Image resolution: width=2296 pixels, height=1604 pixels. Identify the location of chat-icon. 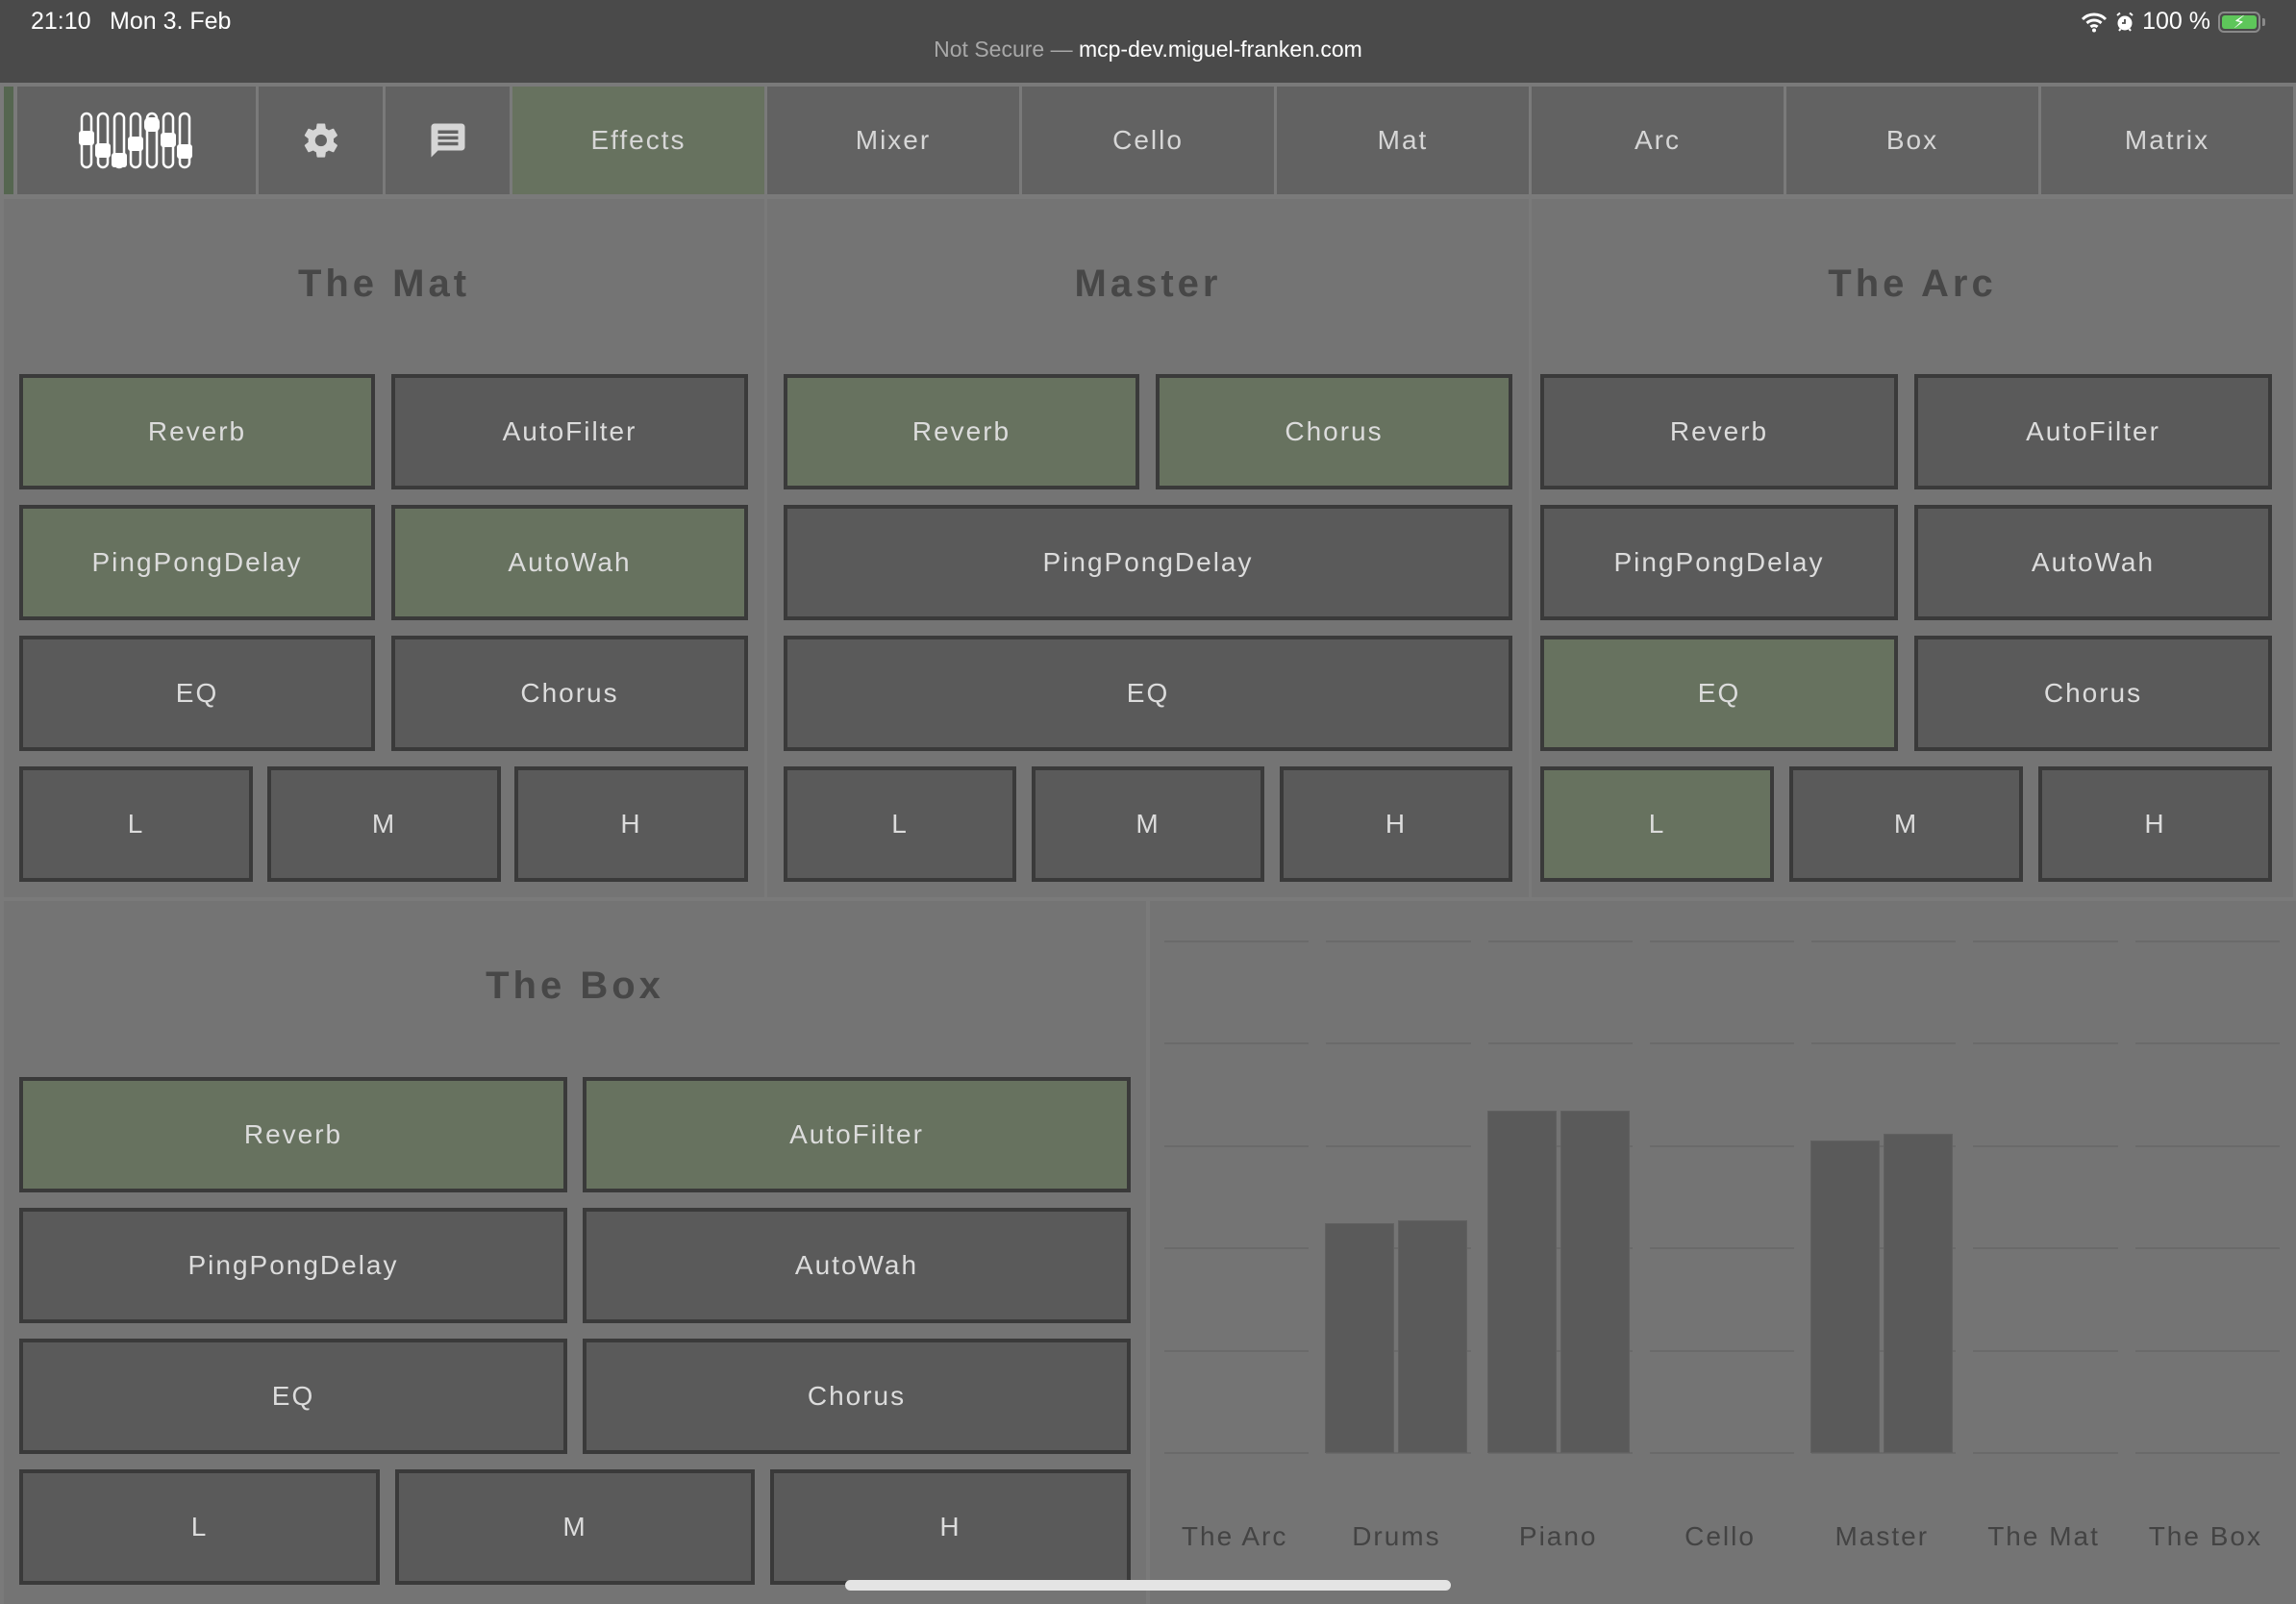
(447, 140).